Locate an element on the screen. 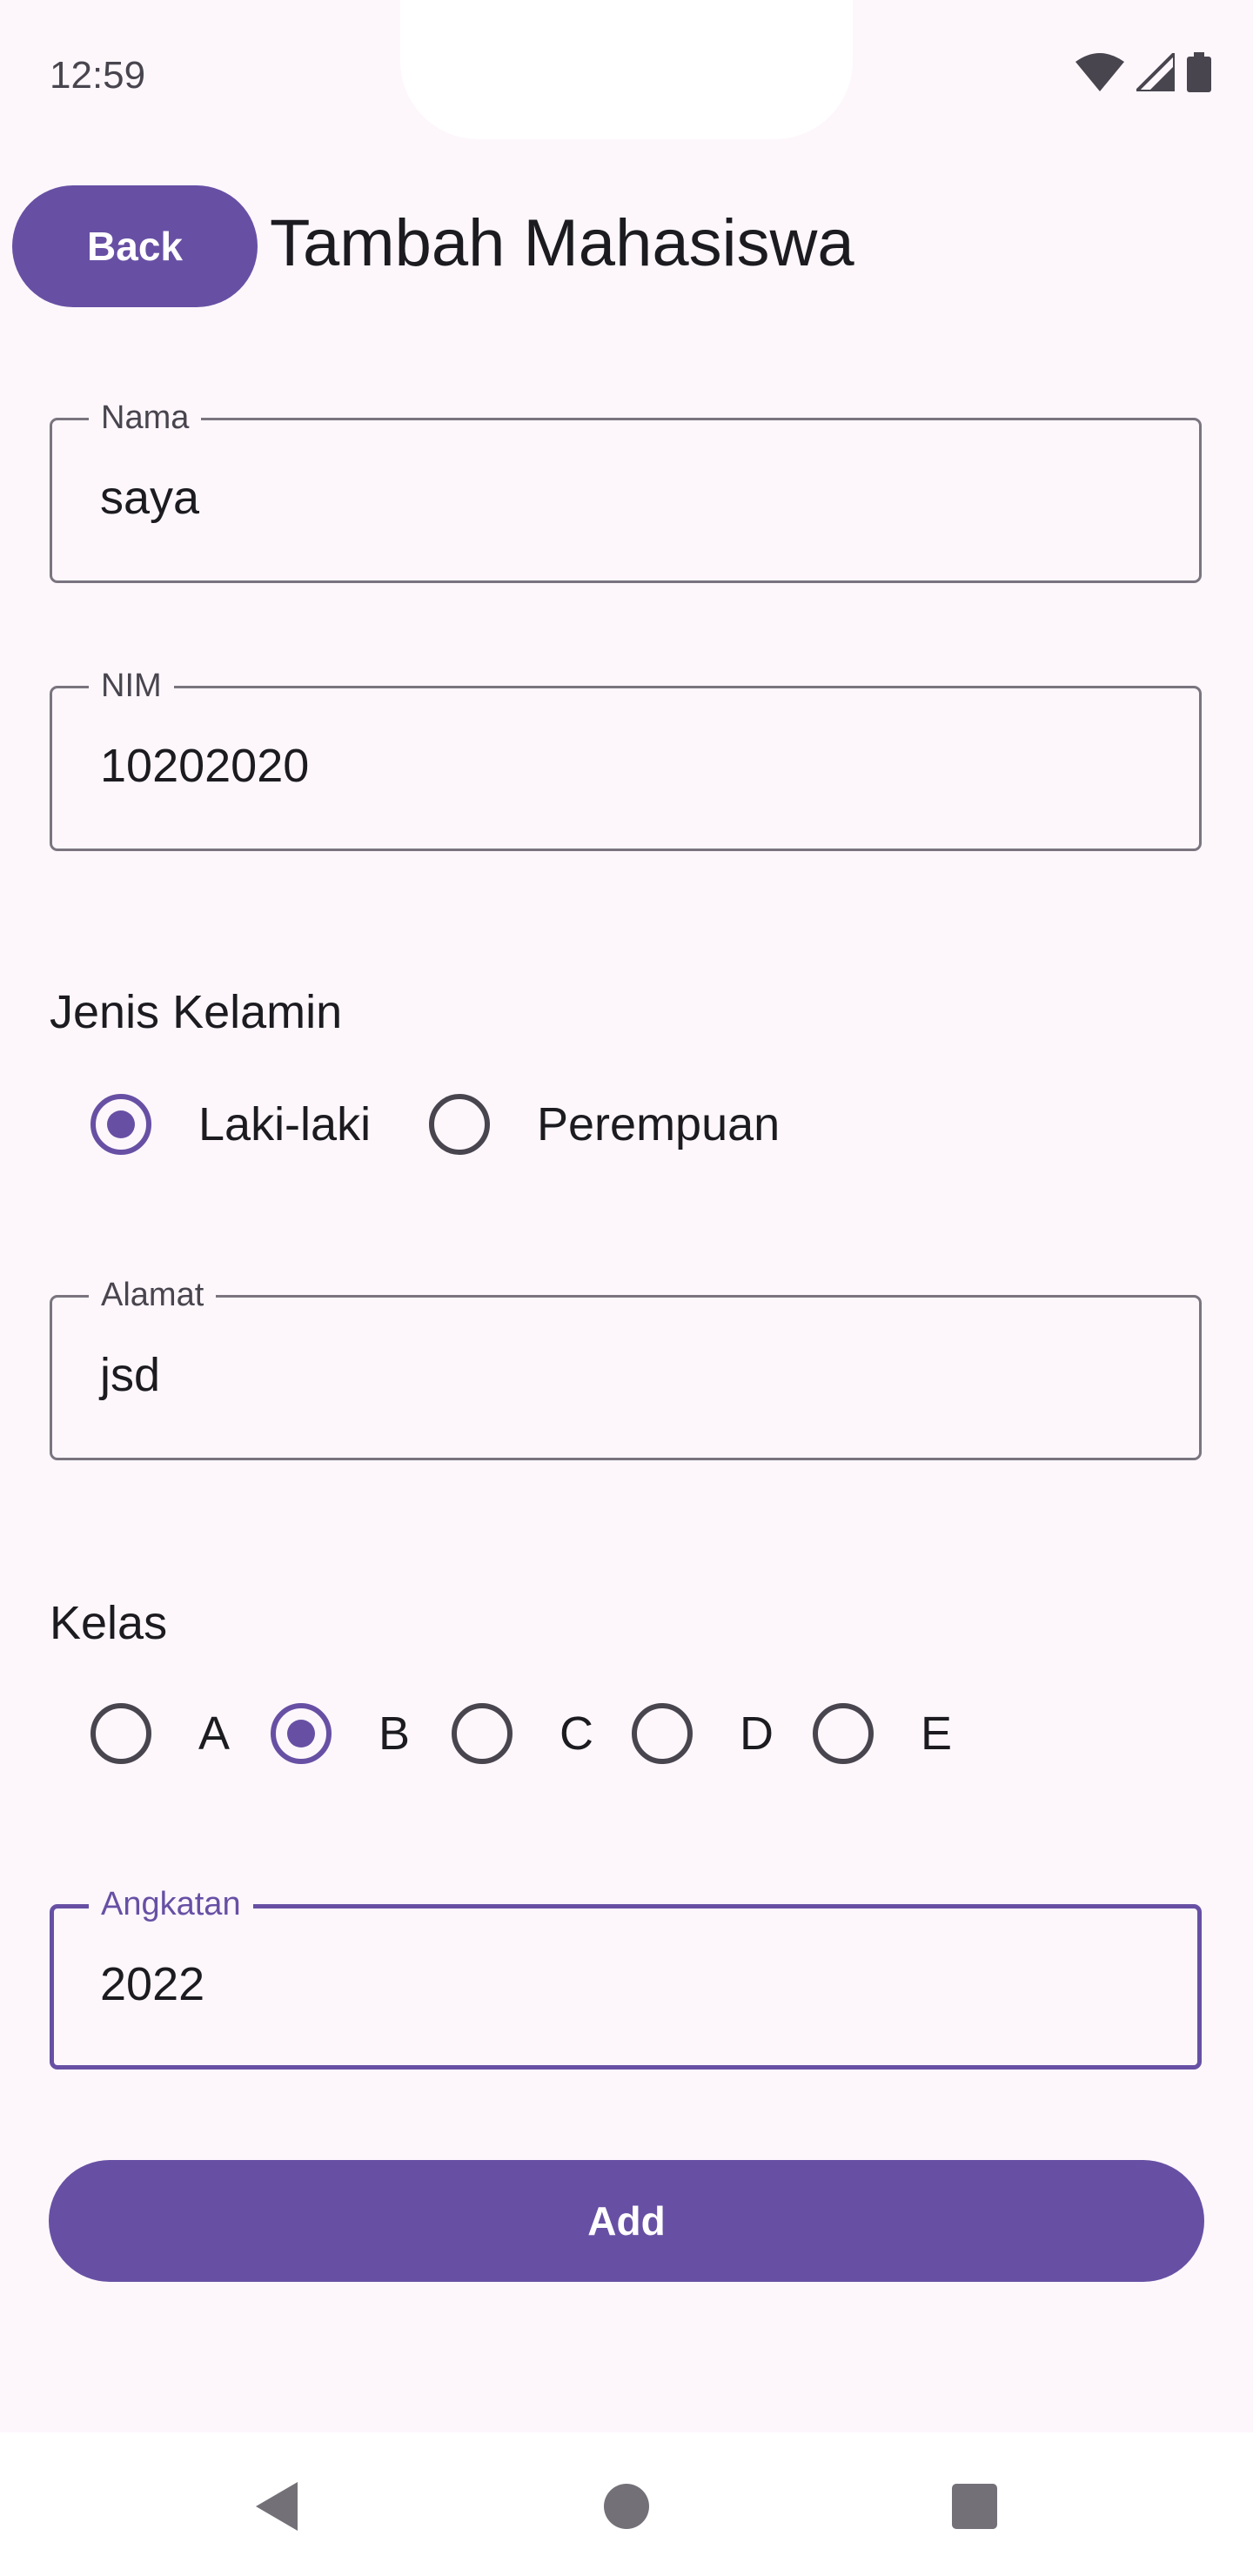  angkatan-field-label: Angkatan is located at coordinates (171, 1904).